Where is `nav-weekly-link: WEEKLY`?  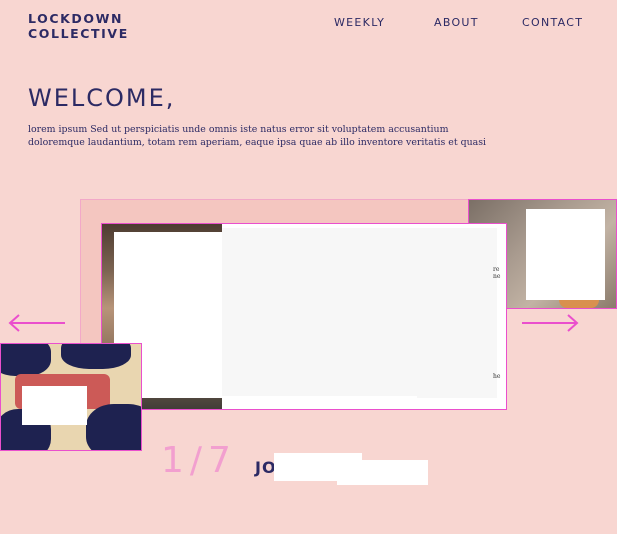
nav-weekly-link: WEEKLY is located at coordinates (359, 22).